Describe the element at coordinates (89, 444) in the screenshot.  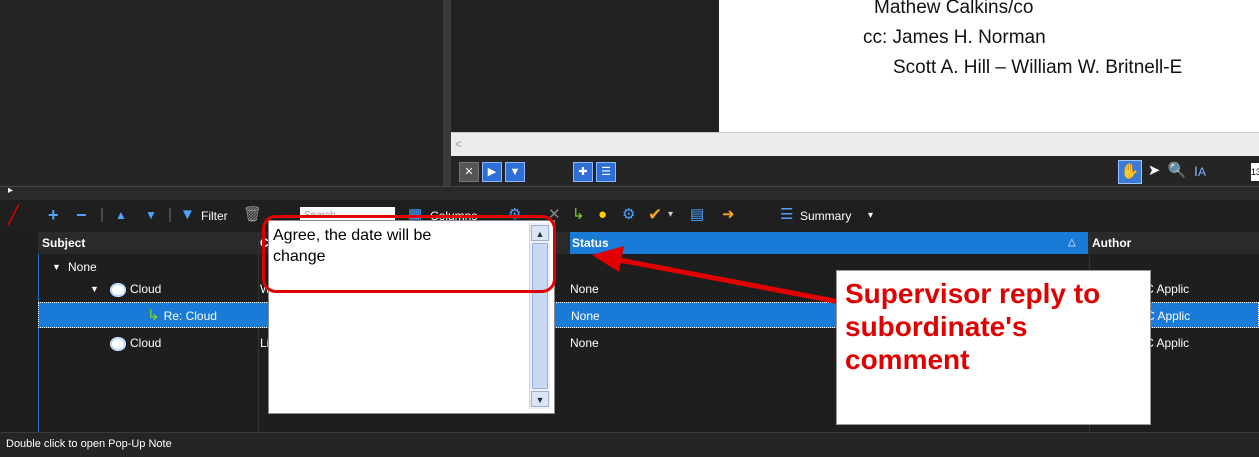
I see `status-text: Double click to open Pop-Up Note` at that location.